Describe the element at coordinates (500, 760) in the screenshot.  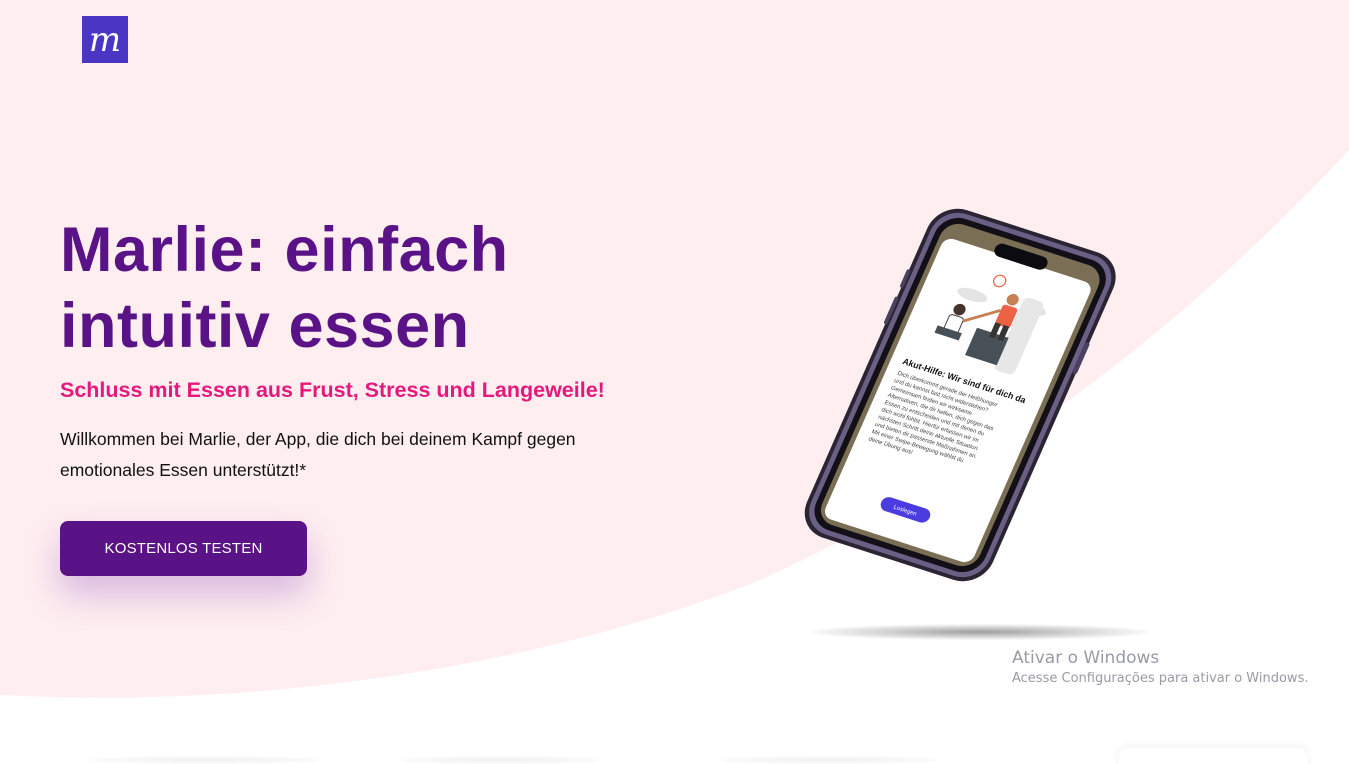
I see `section-divider-mid` at that location.